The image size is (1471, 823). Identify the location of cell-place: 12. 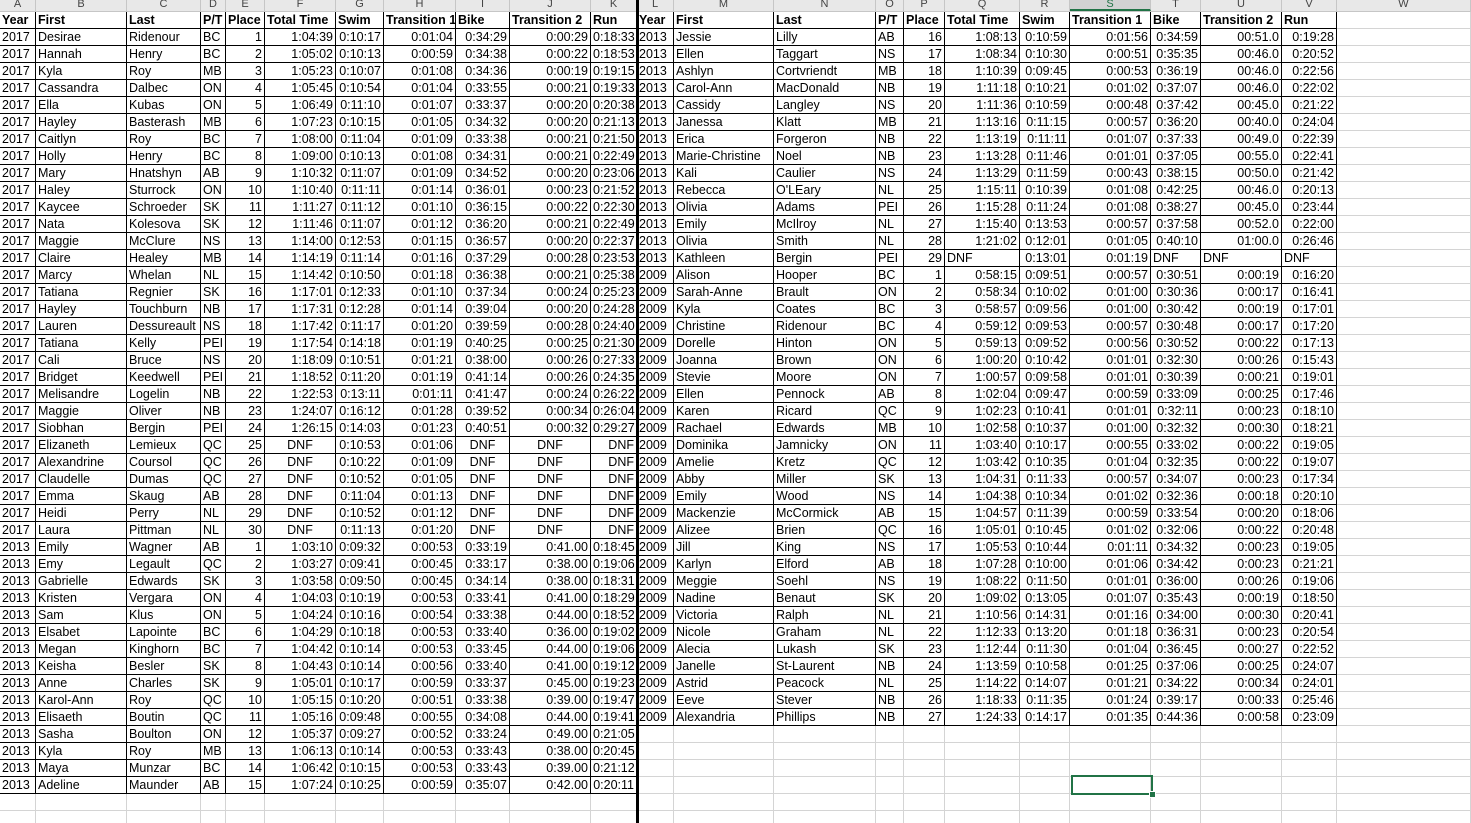
(245, 734).